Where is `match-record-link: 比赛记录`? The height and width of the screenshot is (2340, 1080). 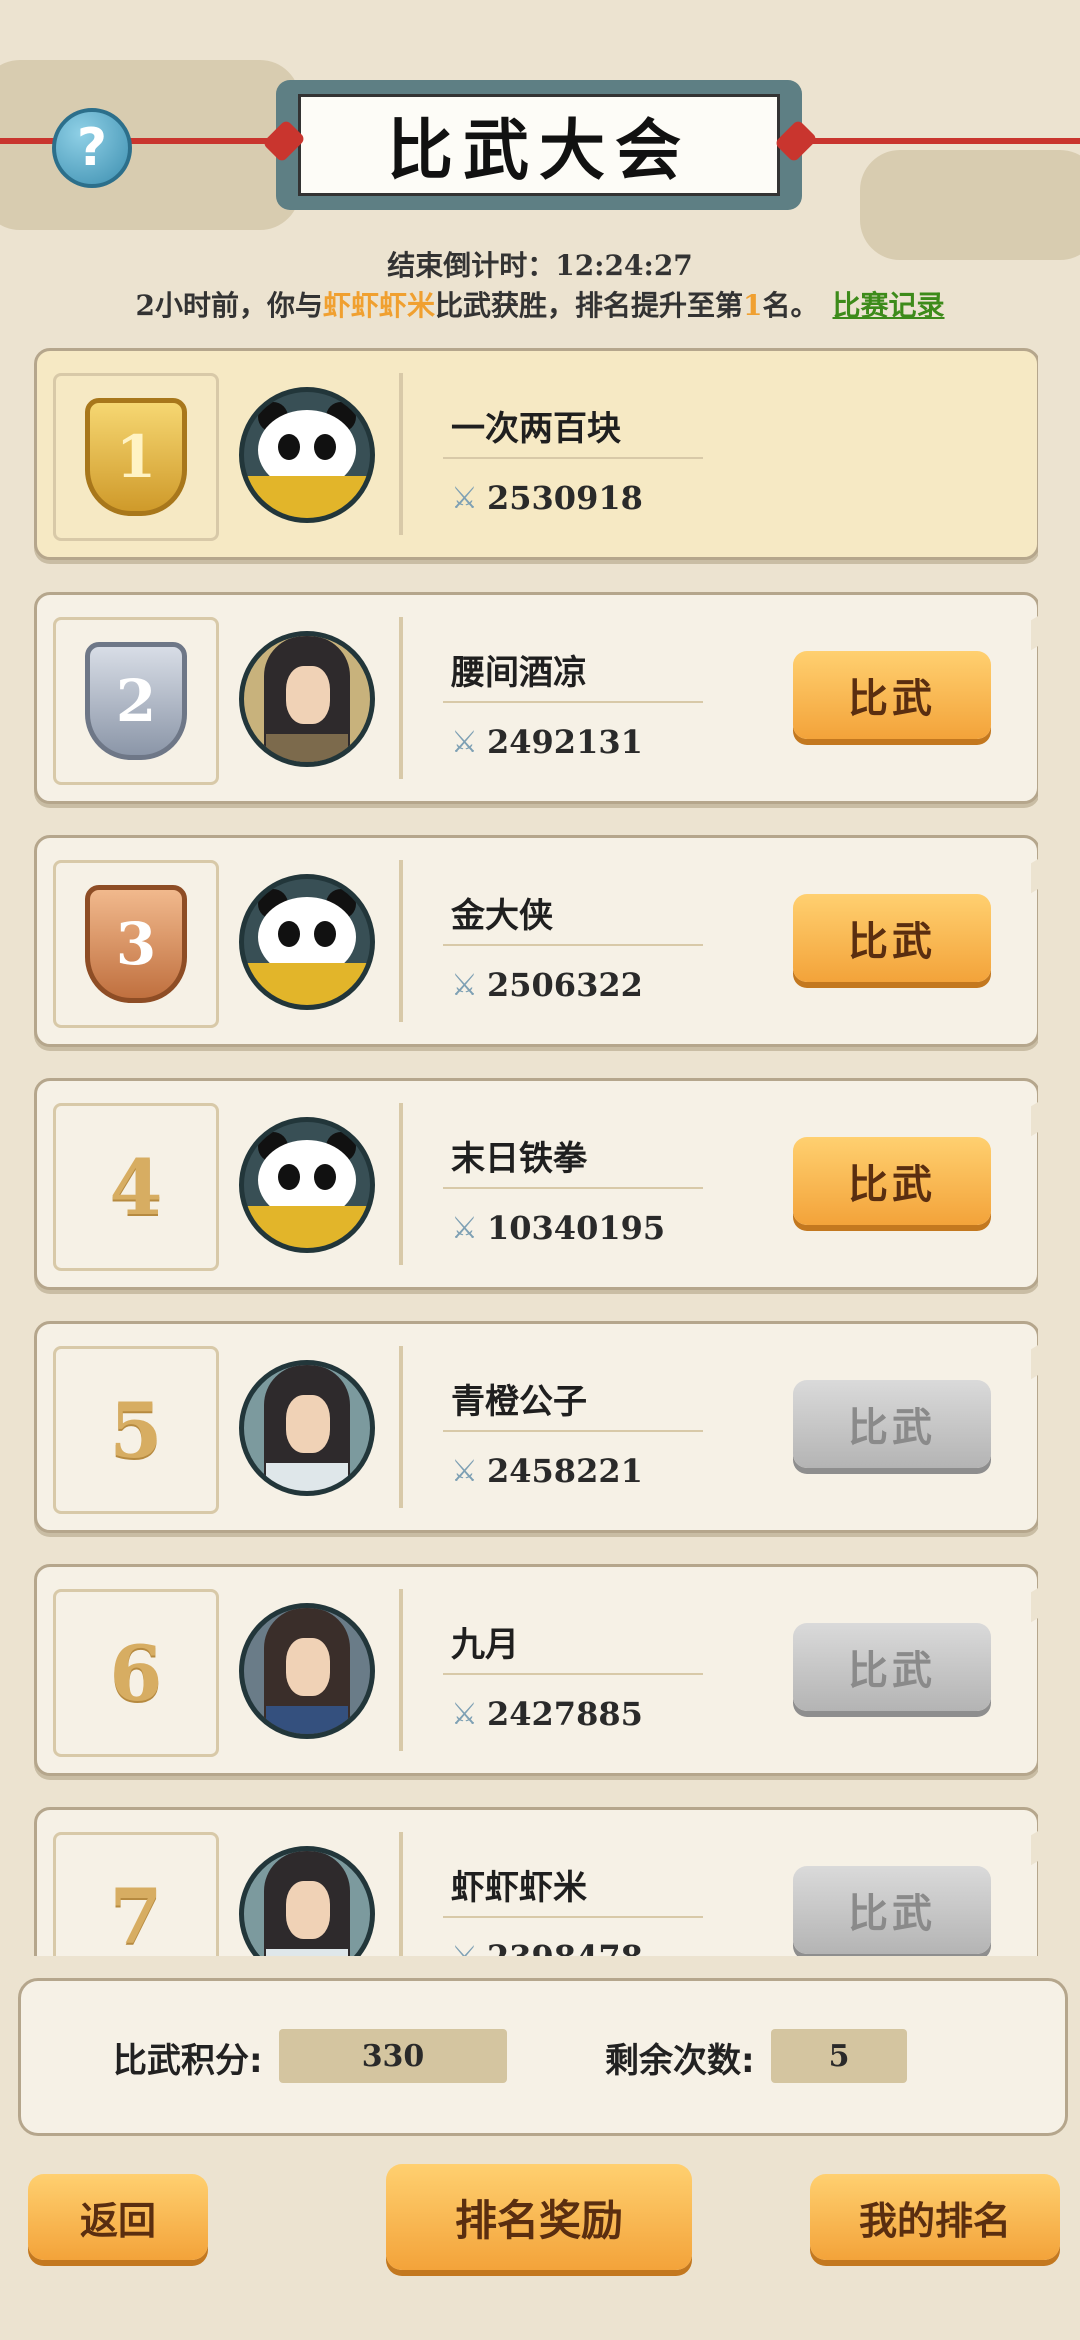
match-record-link: 比赛记录 is located at coordinates (889, 305).